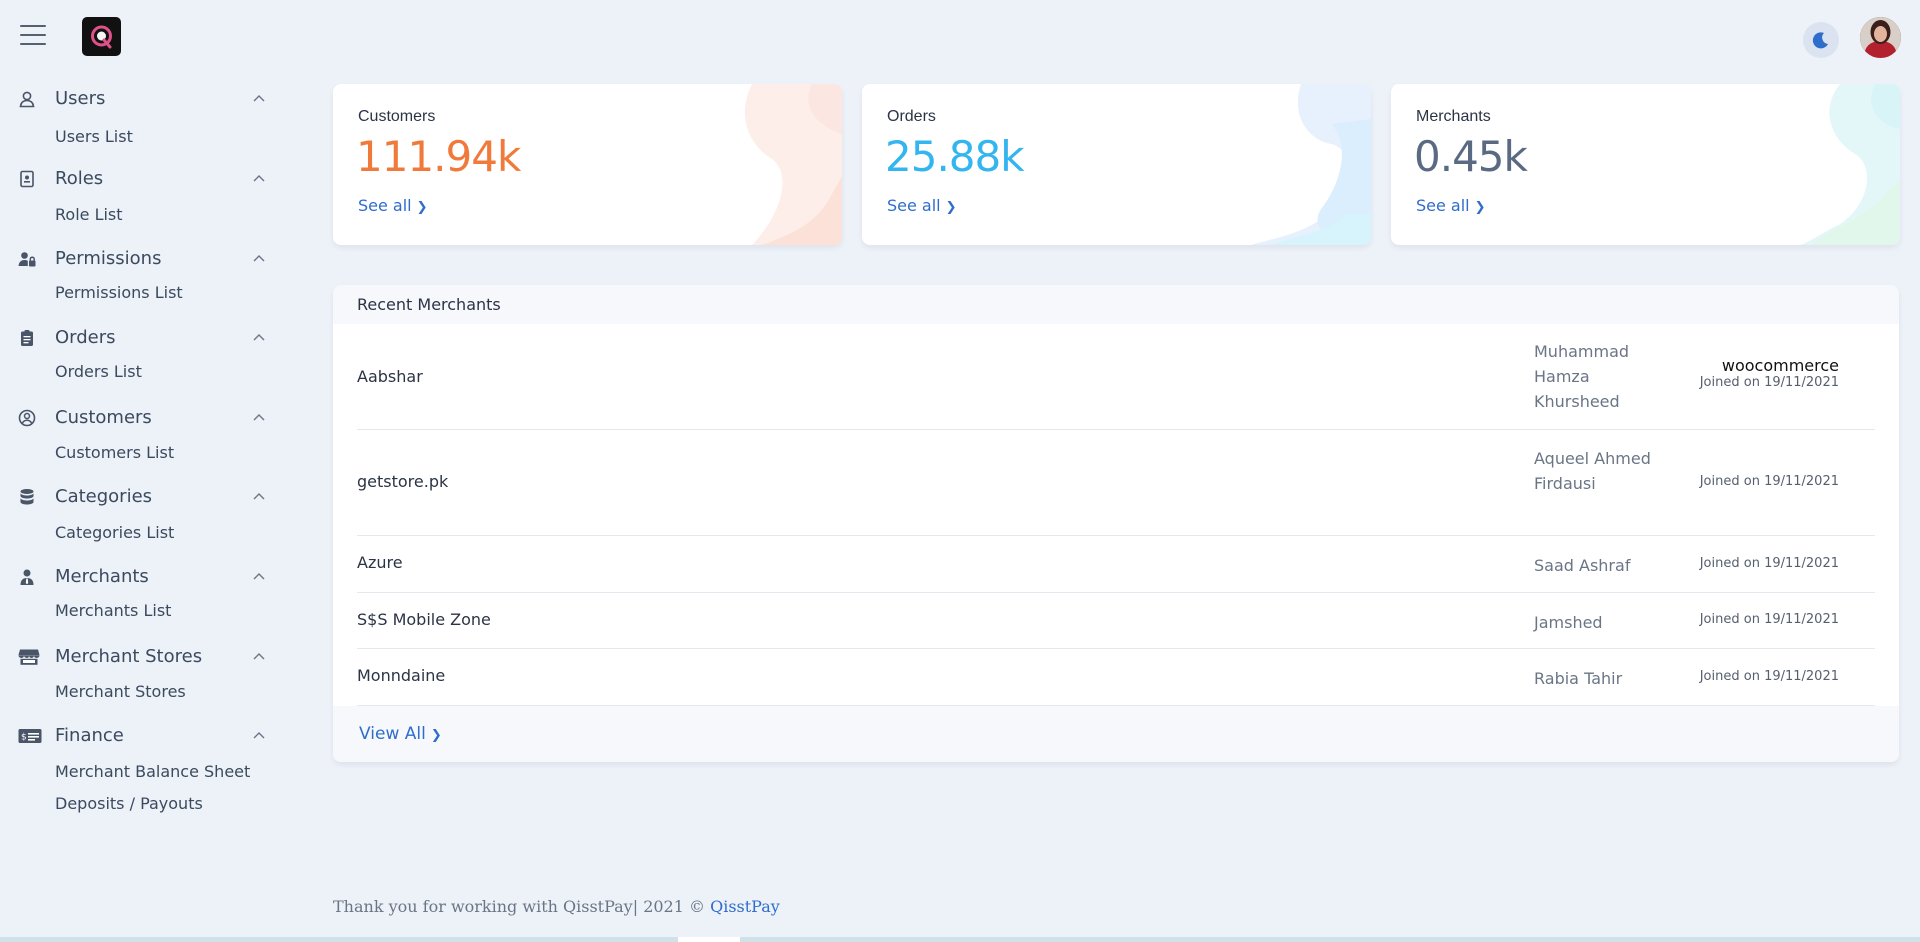 The height and width of the screenshot is (942, 1920). I want to click on sidebar-subitem-customers-list: Customers List, so click(114, 452).